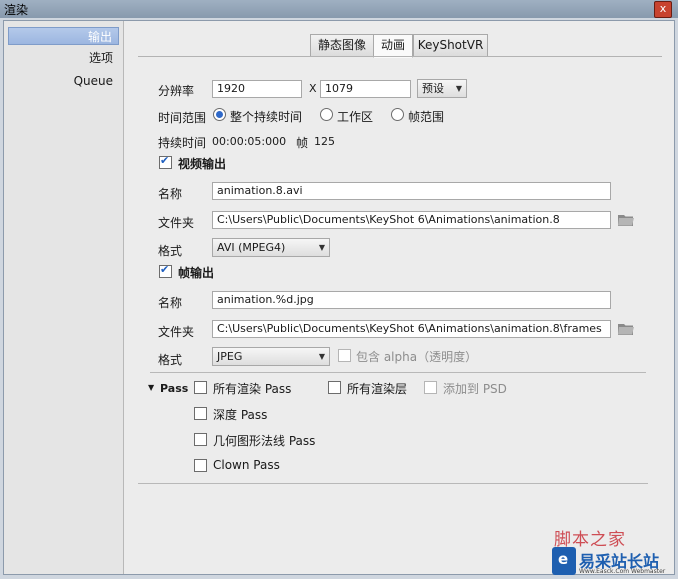 This screenshot has width=678, height=579. What do you see at coordinates (196, 273) in the screenshot?
I see `frame-output-label: 帧输出` at bounding box center [196, 273].